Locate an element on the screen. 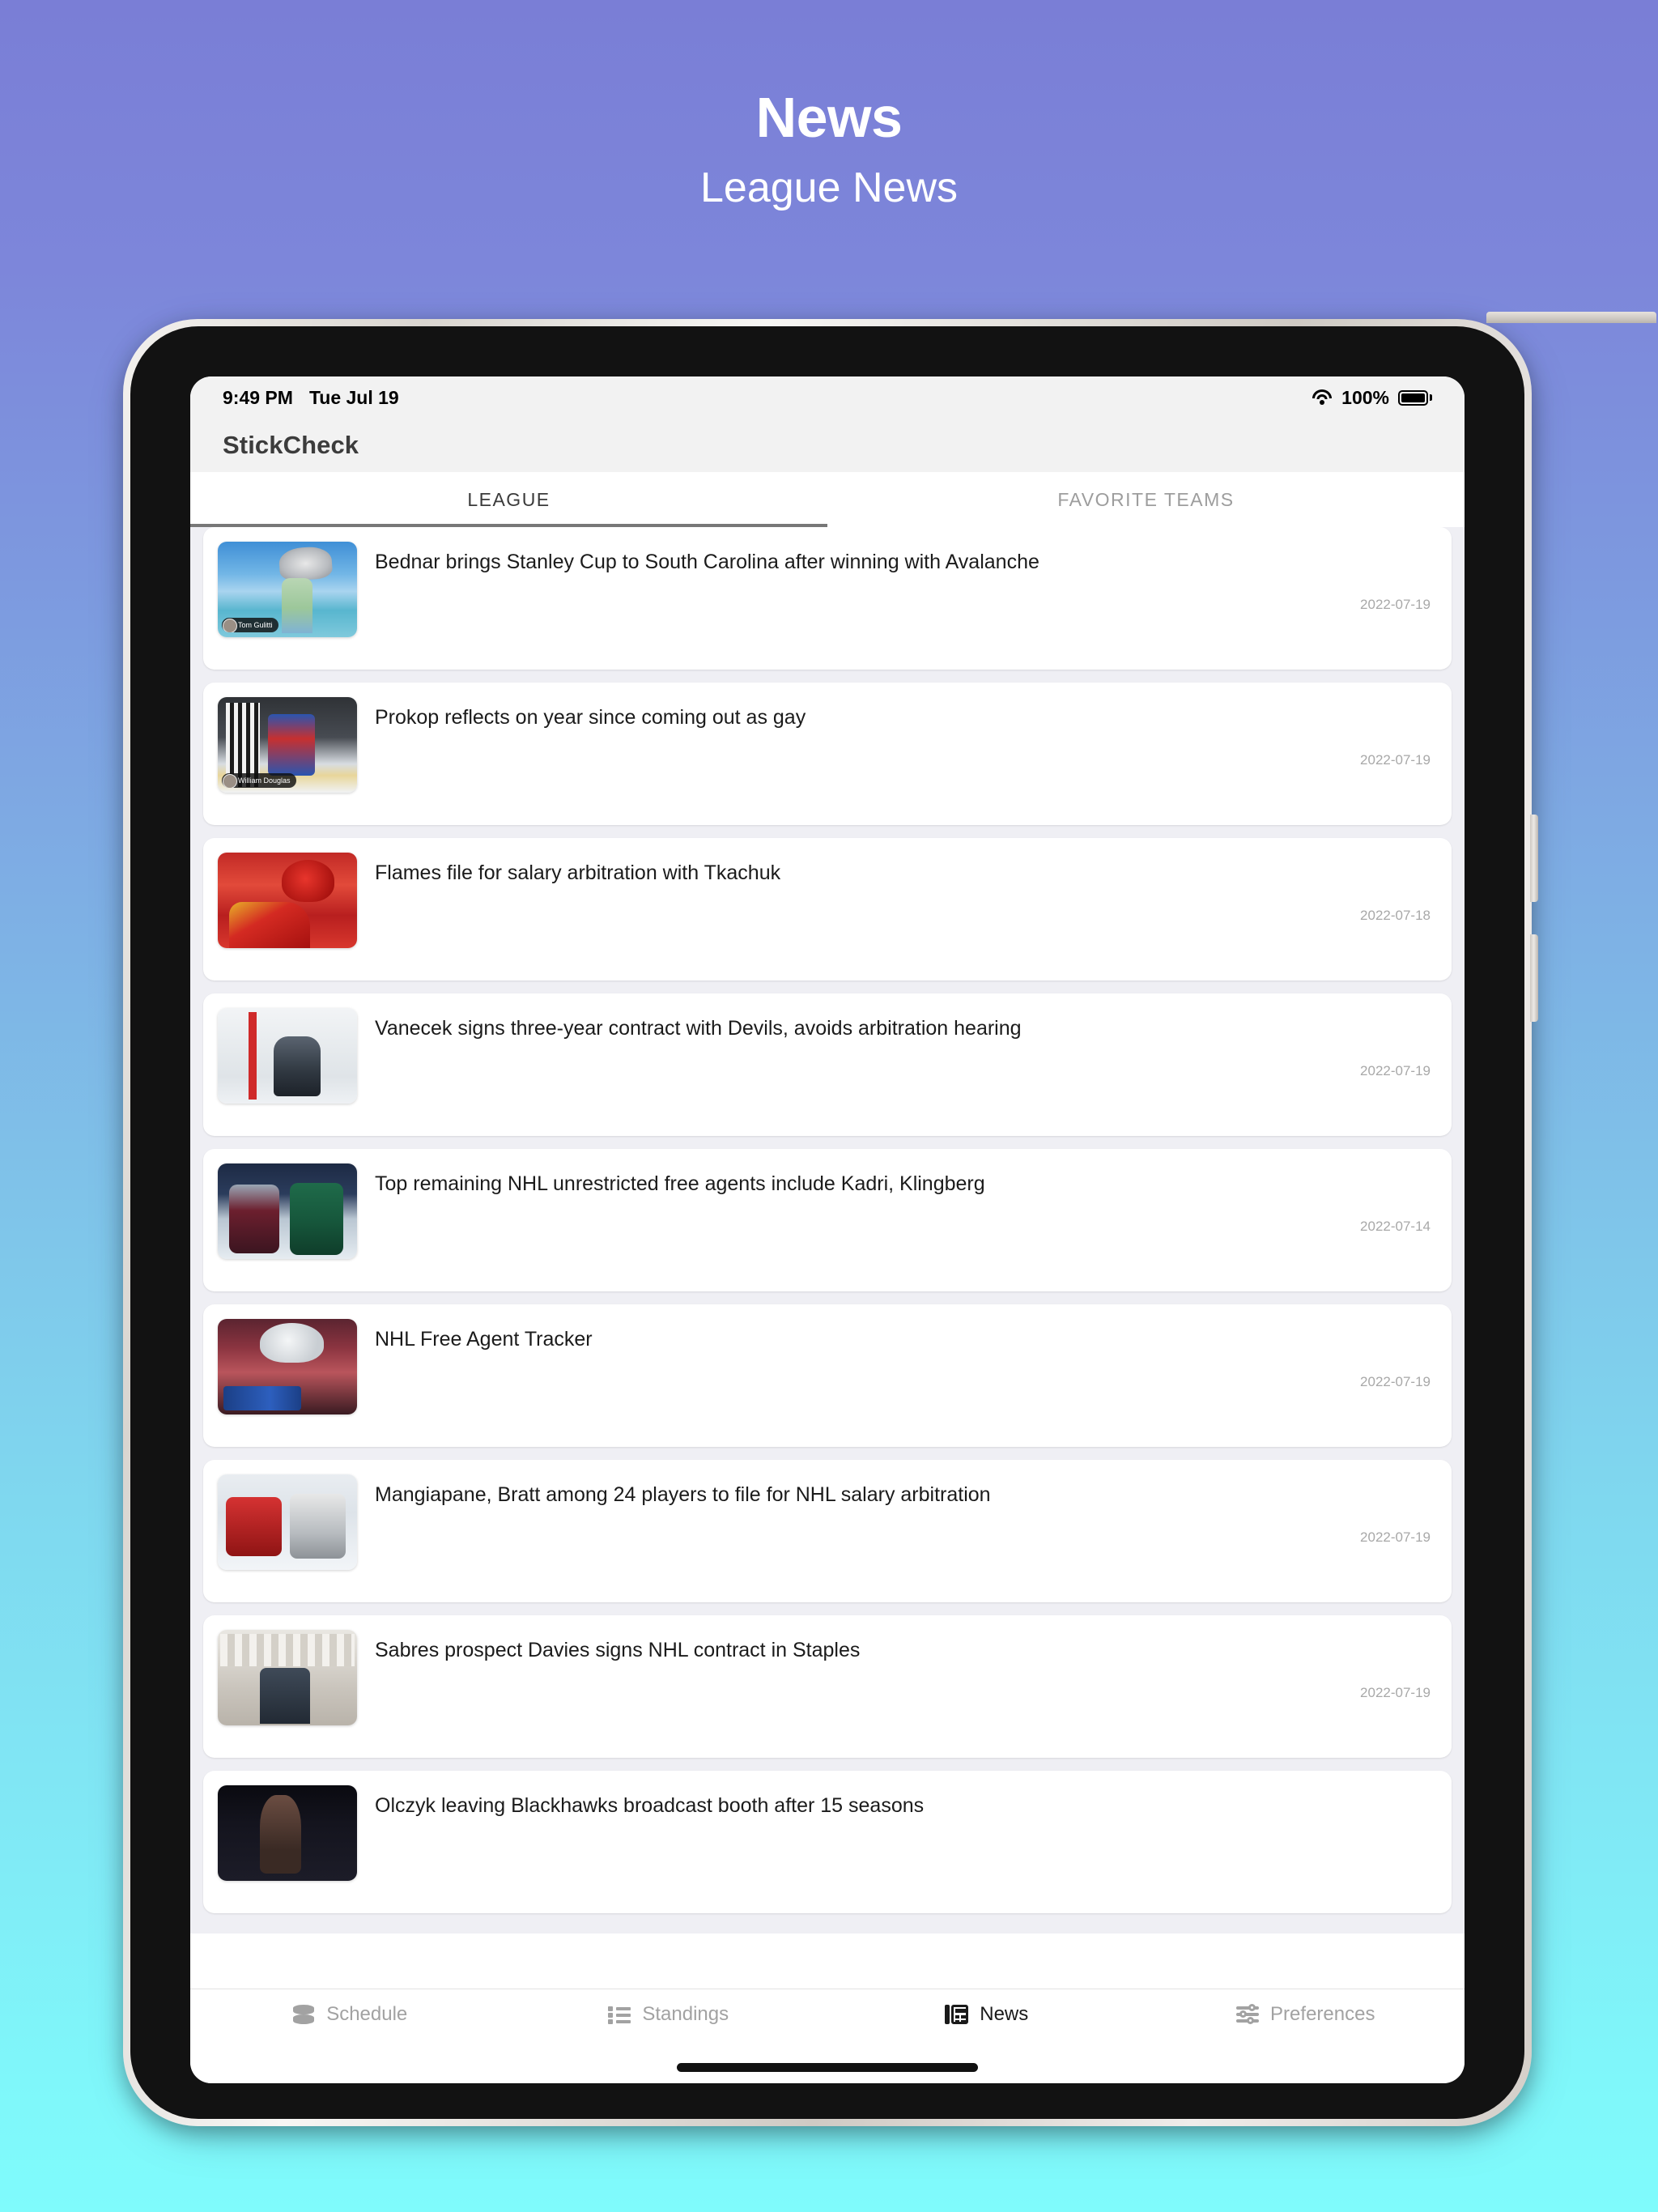  tab-preferences-label: Preferences is located at coordinates (1322, 2014).